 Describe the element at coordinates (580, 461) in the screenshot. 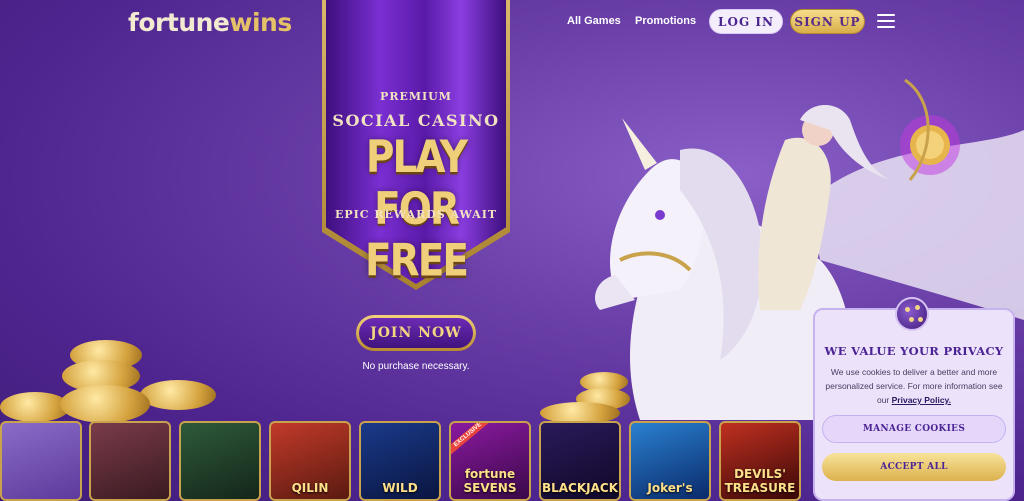

I see `game-tile: BLACKJACK` at that location.